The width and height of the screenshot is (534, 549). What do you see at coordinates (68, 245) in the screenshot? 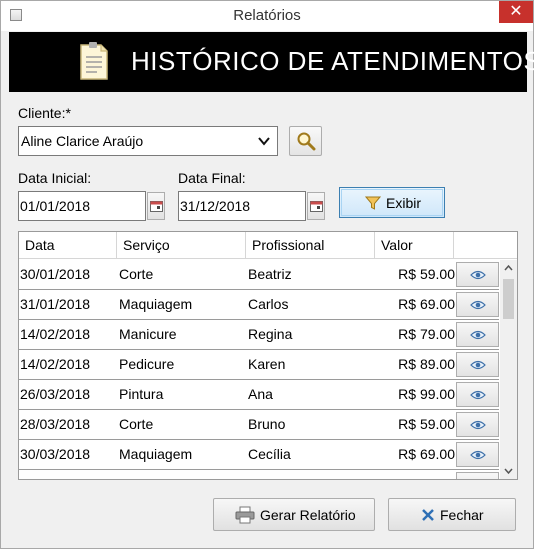
I see `column-header-data: Data` at bounding box center [68, 245].